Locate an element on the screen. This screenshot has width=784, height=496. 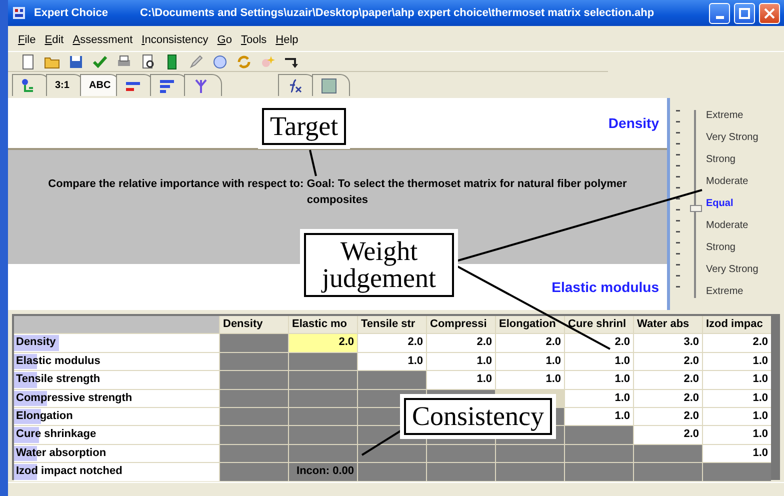
grid-icon is located at coordinates (328, 86).